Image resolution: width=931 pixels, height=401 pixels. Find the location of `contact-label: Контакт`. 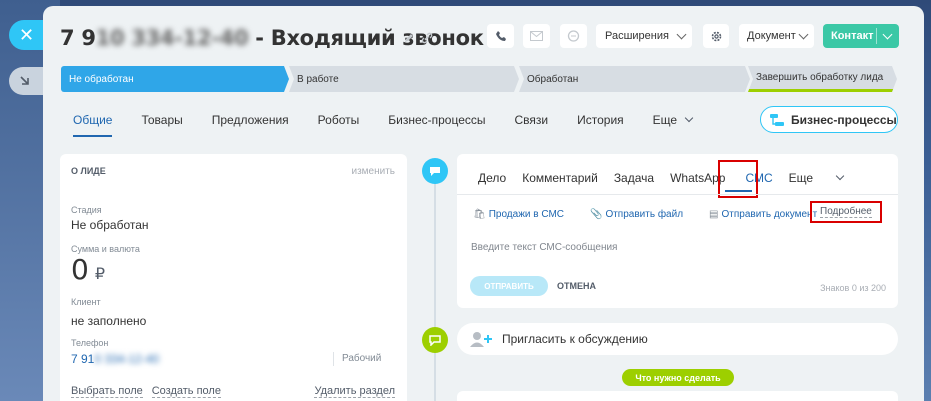

contact-label: Контакт is located at coordinates (852, 36).